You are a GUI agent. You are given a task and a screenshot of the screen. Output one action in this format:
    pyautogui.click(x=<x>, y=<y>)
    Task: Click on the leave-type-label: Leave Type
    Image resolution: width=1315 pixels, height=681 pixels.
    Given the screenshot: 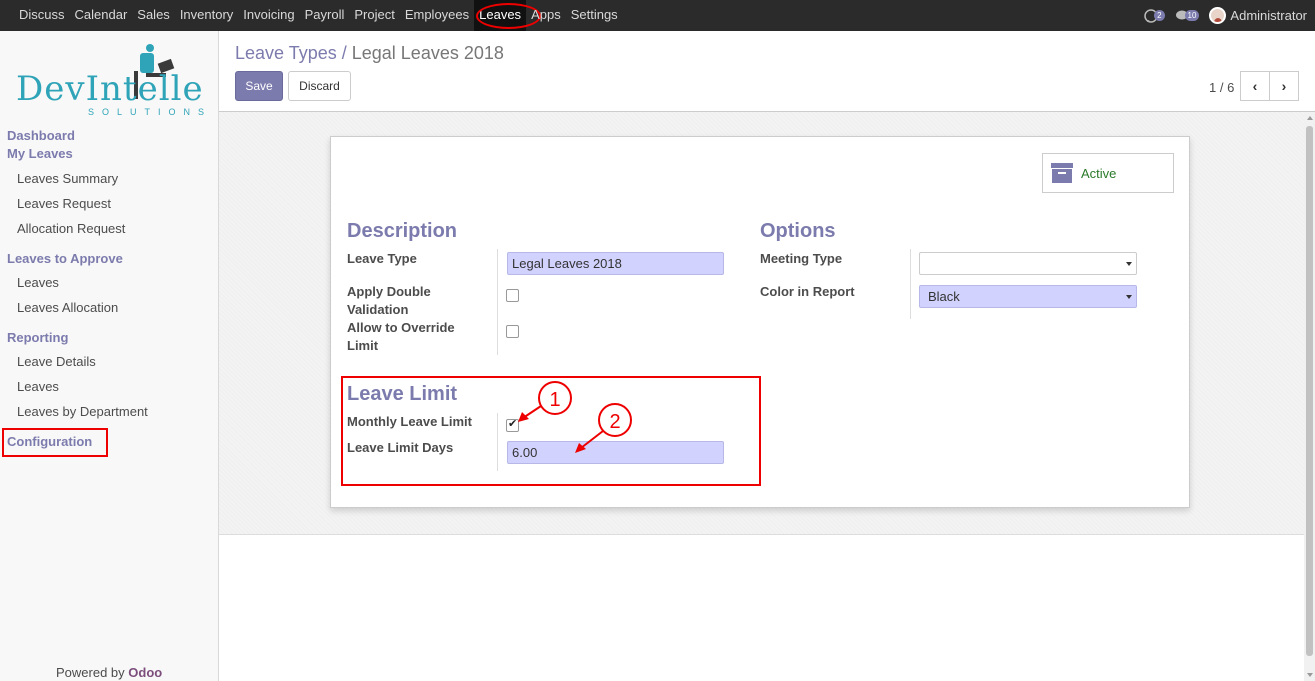 What is the action you would take?
    pyautogui.click(x=382, y=258)
    